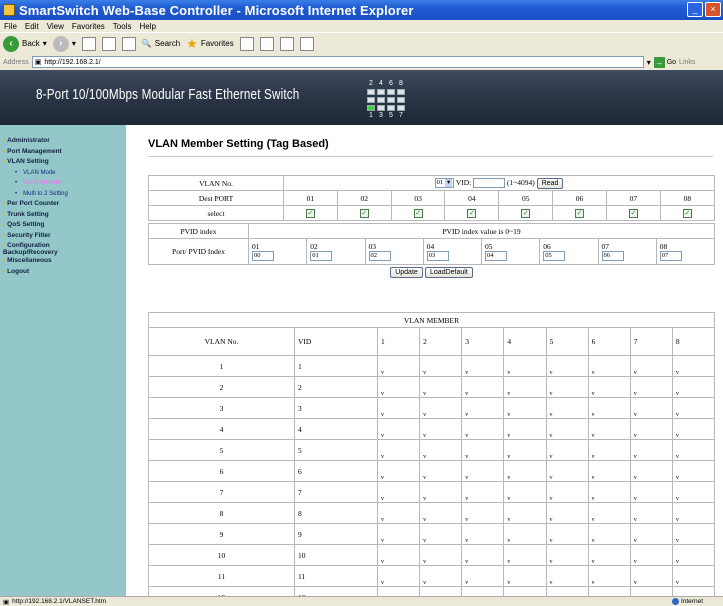 This screenshot has height=606, width=723. Describe the element at coordinates (221, 429) in the screenshot. I see `vlan-no-cell: 4` at that location.